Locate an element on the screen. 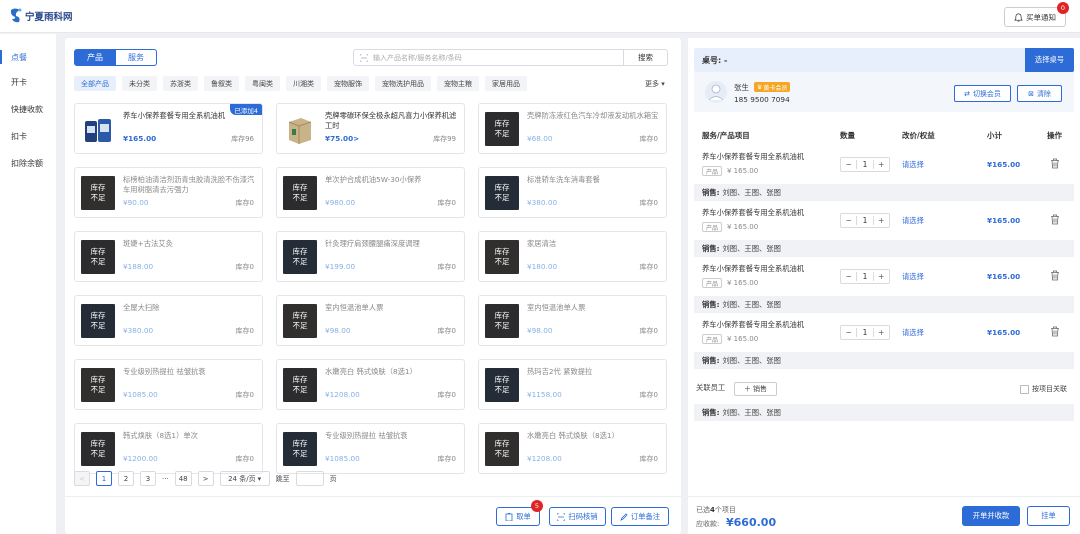  product-card: 库存 不足 斑婕+古法艾灸 ¥188.00 库存0 is located at coordinates (168, 256).